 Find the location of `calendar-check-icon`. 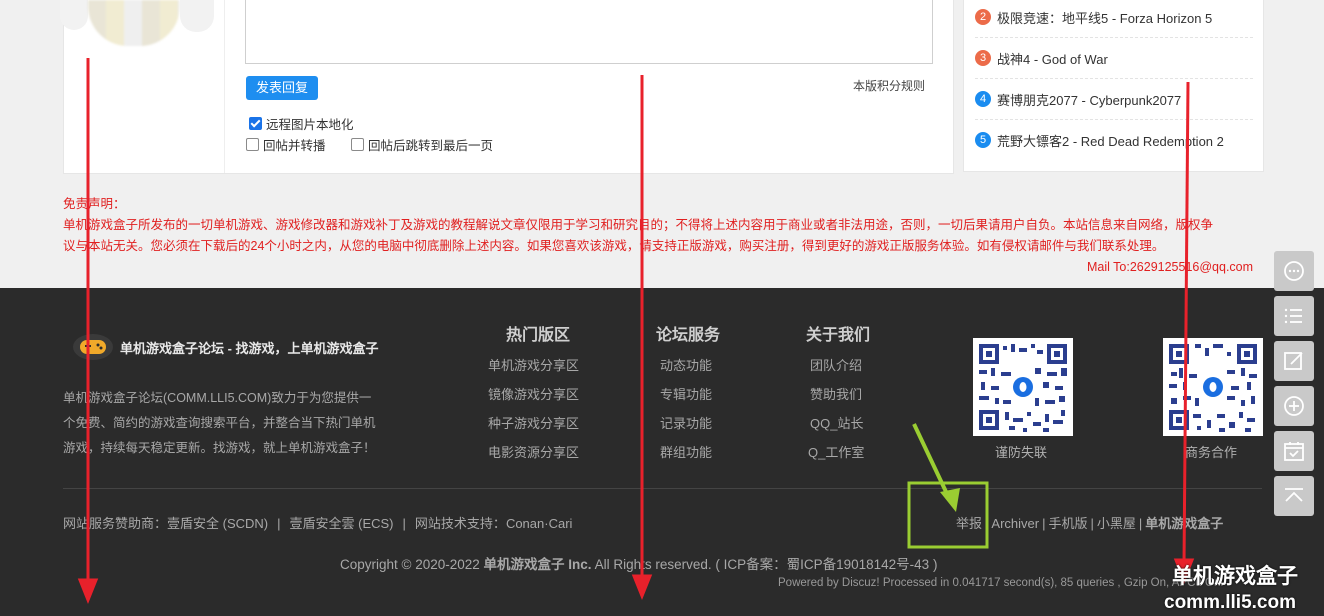

calendar-check-icon is located at coordinates (1294, 451).